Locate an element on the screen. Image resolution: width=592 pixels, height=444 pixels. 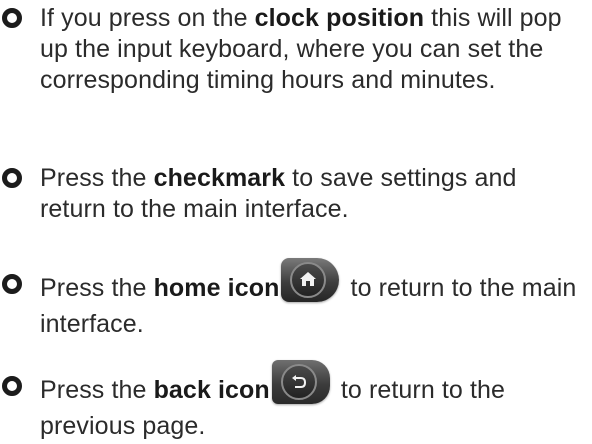
item-text-prefix: If you press on the is located at coordinates (147, 18).